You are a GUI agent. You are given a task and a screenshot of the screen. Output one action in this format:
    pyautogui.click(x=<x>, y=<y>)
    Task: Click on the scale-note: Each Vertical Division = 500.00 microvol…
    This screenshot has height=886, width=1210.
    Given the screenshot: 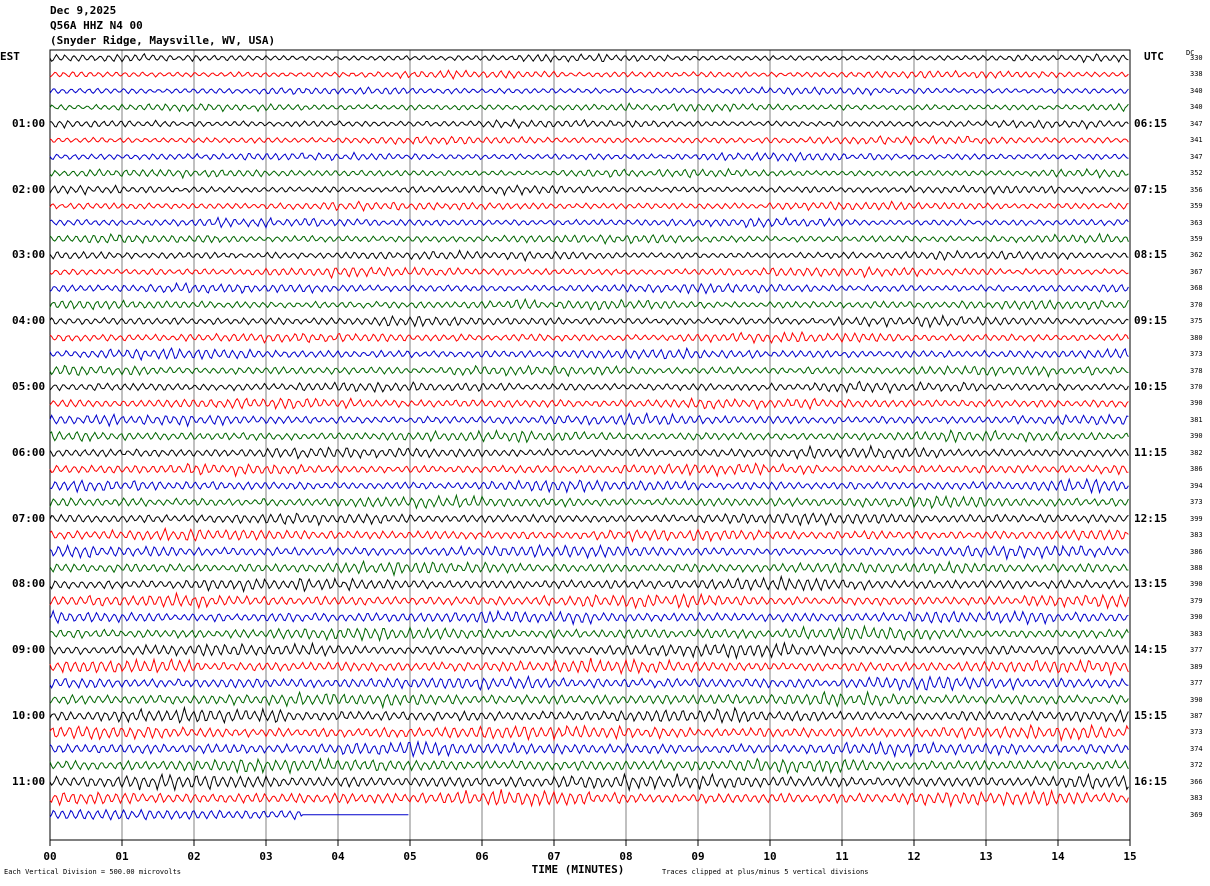 What is the action you would take?
    pyautogui.click(x=93, y=872)
    